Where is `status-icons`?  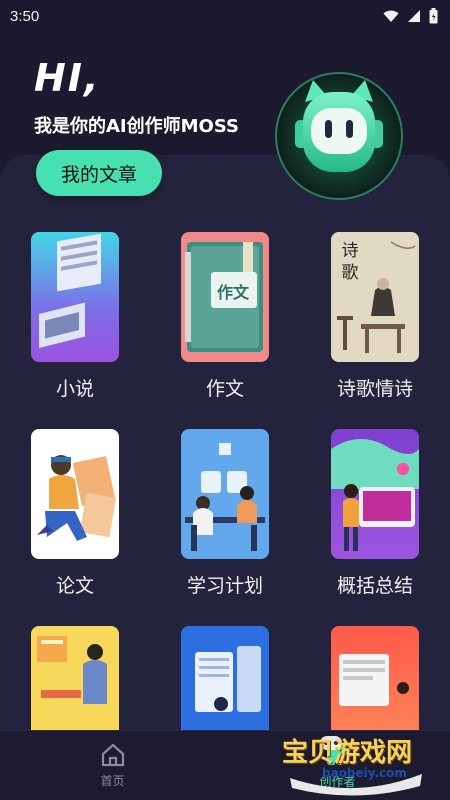 status-icons is located at coordinates (410, 16).